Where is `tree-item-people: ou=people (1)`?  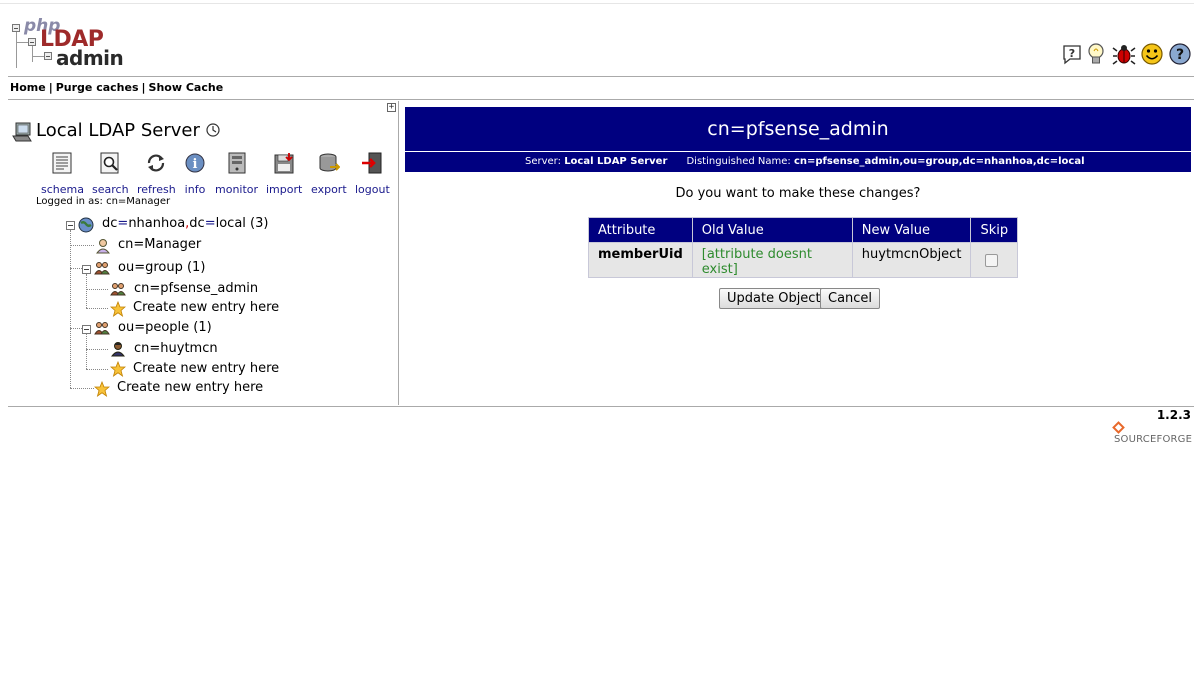
tree-item-people: ou=people (1) is located at coordinates (165, 327).